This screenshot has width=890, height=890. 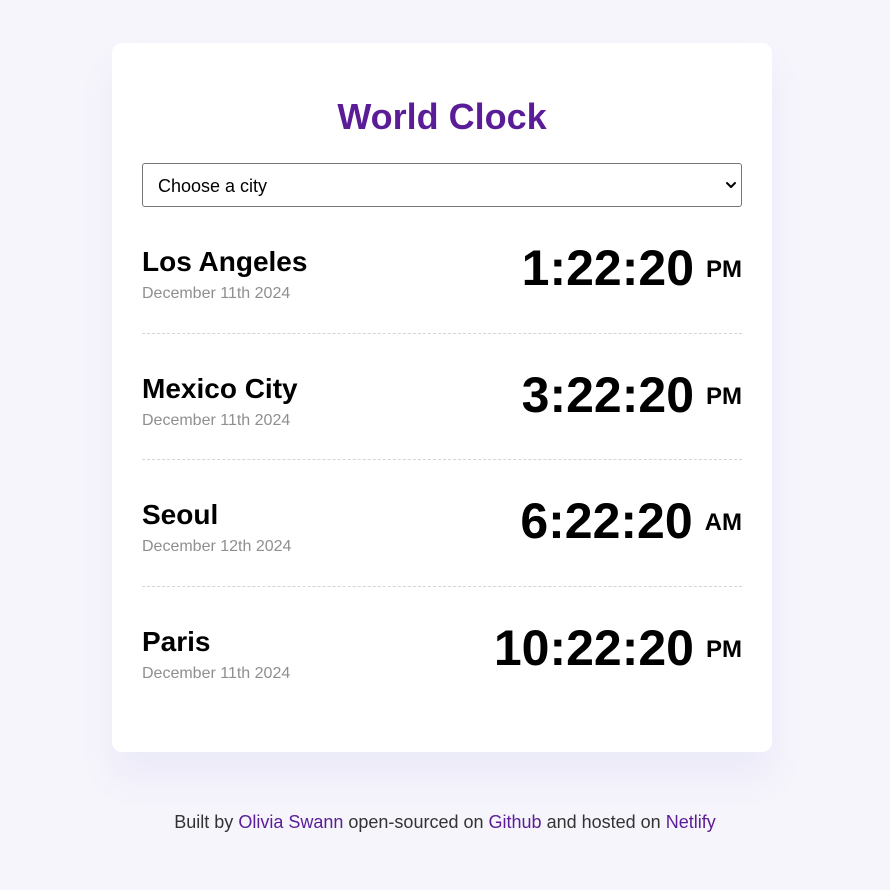 I want to click on time-digits: 3:22:20, so click(x=607, y=395).